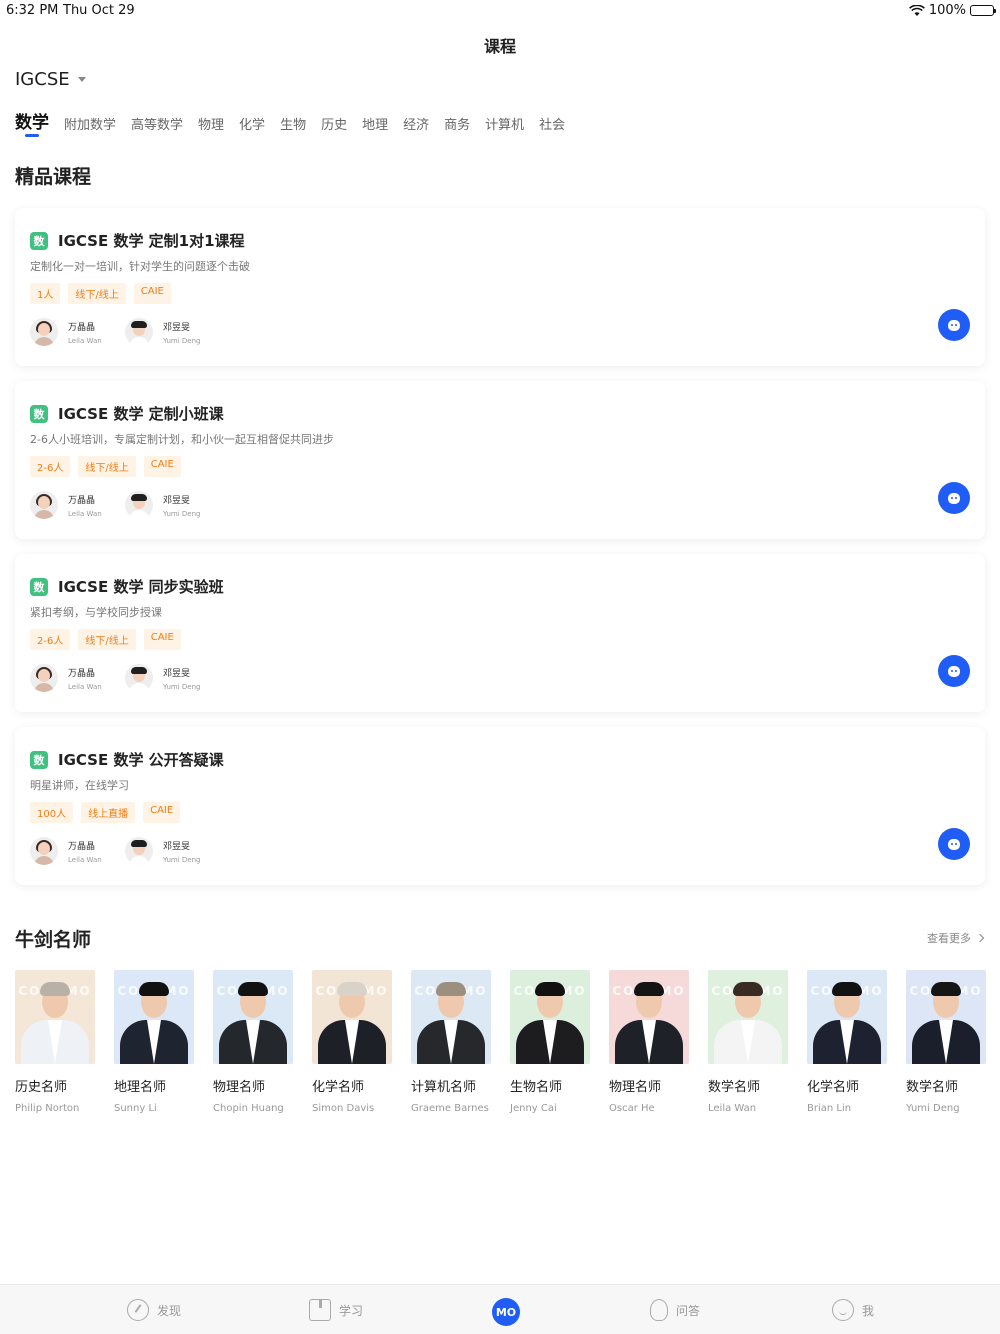  Describe the element at coordinates (675, 1310) in the screenshot. I see `tab-qa: 问答` at that location.